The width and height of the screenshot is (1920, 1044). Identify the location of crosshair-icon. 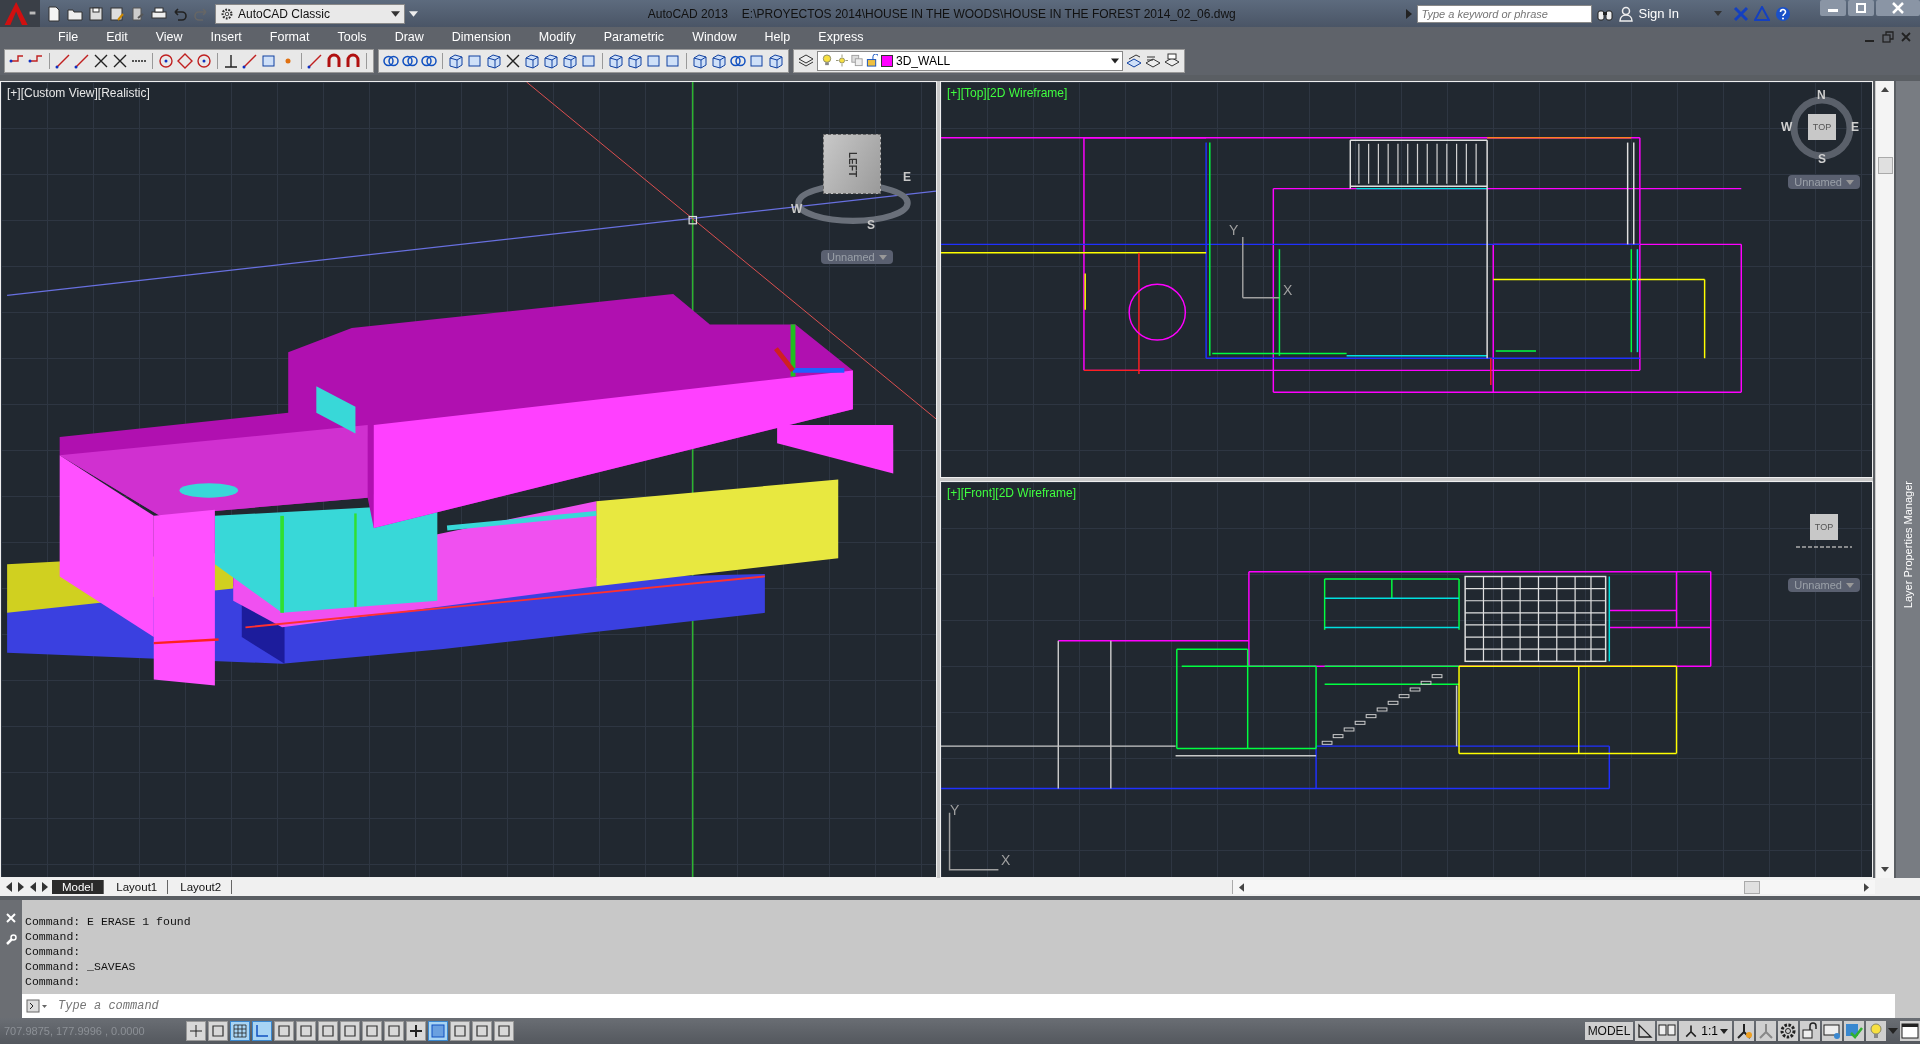
(196, 1031).